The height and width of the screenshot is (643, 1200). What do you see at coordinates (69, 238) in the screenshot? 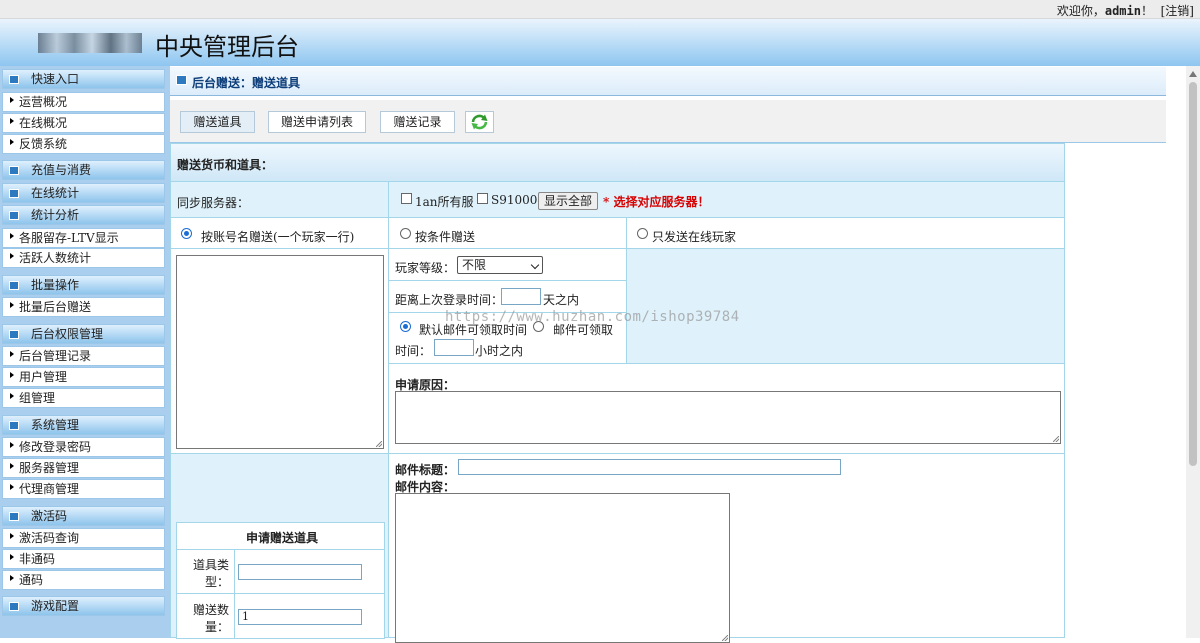
I see `sidebar-item-label: 各服留存-LTV显示` at bounding box center [69, 238].